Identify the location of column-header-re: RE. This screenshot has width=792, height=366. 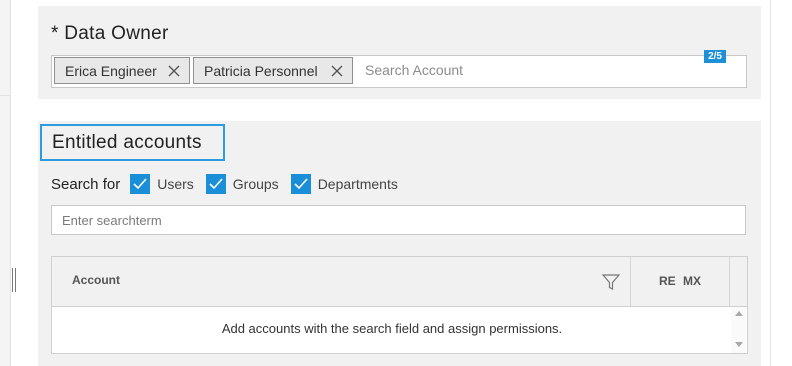
(667, 281).